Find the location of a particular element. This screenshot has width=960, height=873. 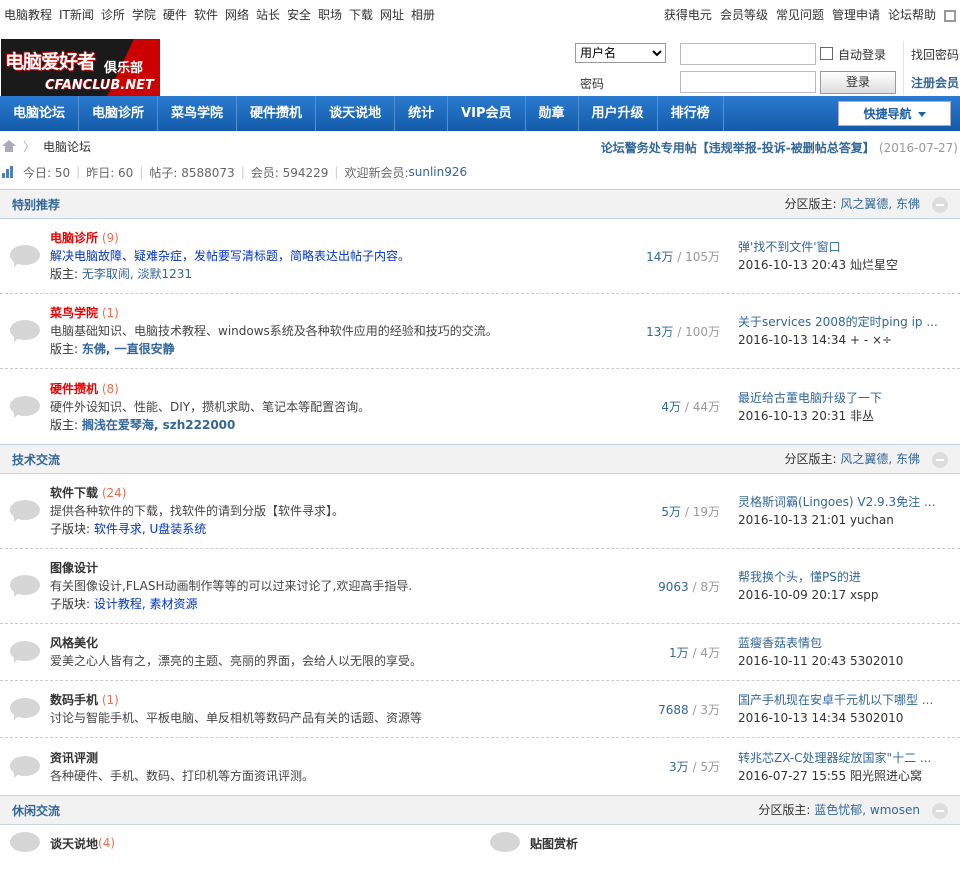

notice-link: 论坛警务处专用帖【违规举报-投诉-被删帖总答复】 (2016-07-27) is located at coordinates (779, 147).